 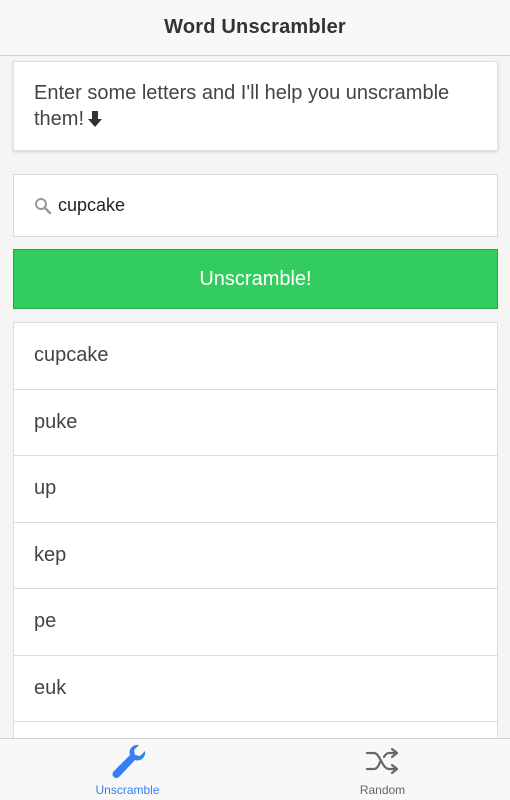 What do you see at coordinates (255, 279) in the screenshot?
I see `unscramble-button: Unscramble!` at bounding box center [255, 279].